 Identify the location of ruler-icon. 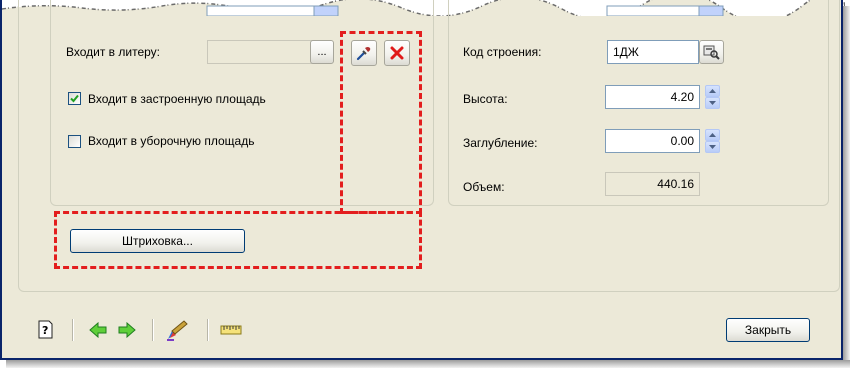
(231, 330).